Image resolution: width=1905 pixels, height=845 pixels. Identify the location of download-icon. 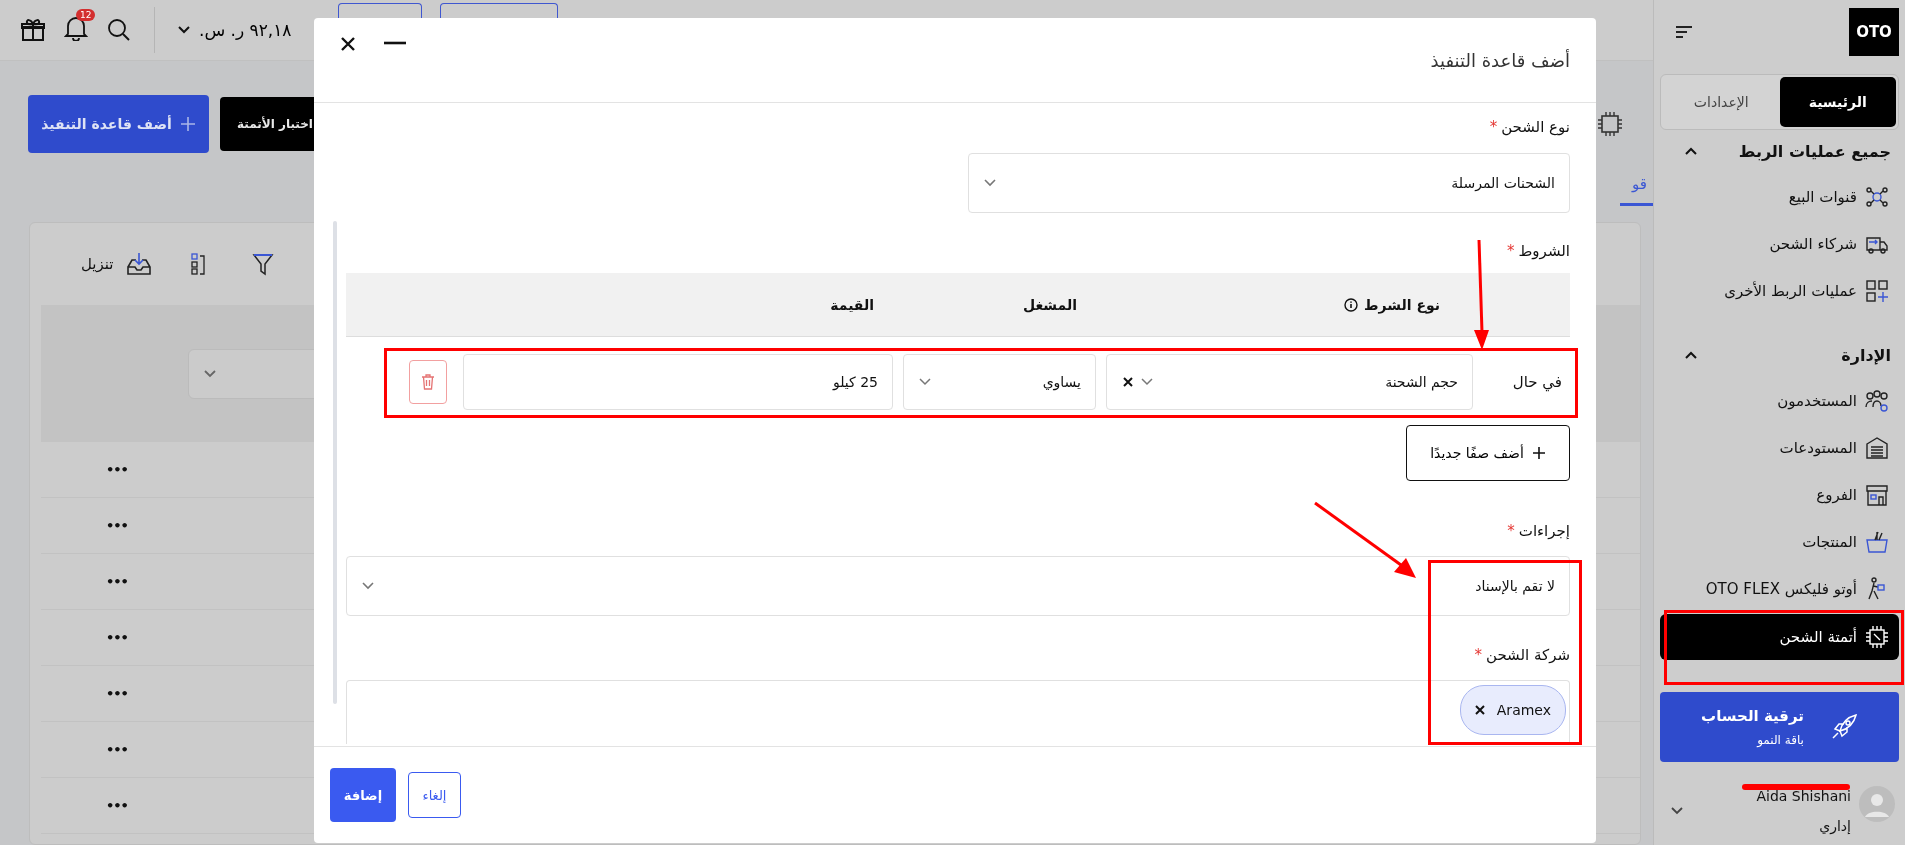
(138, 264).